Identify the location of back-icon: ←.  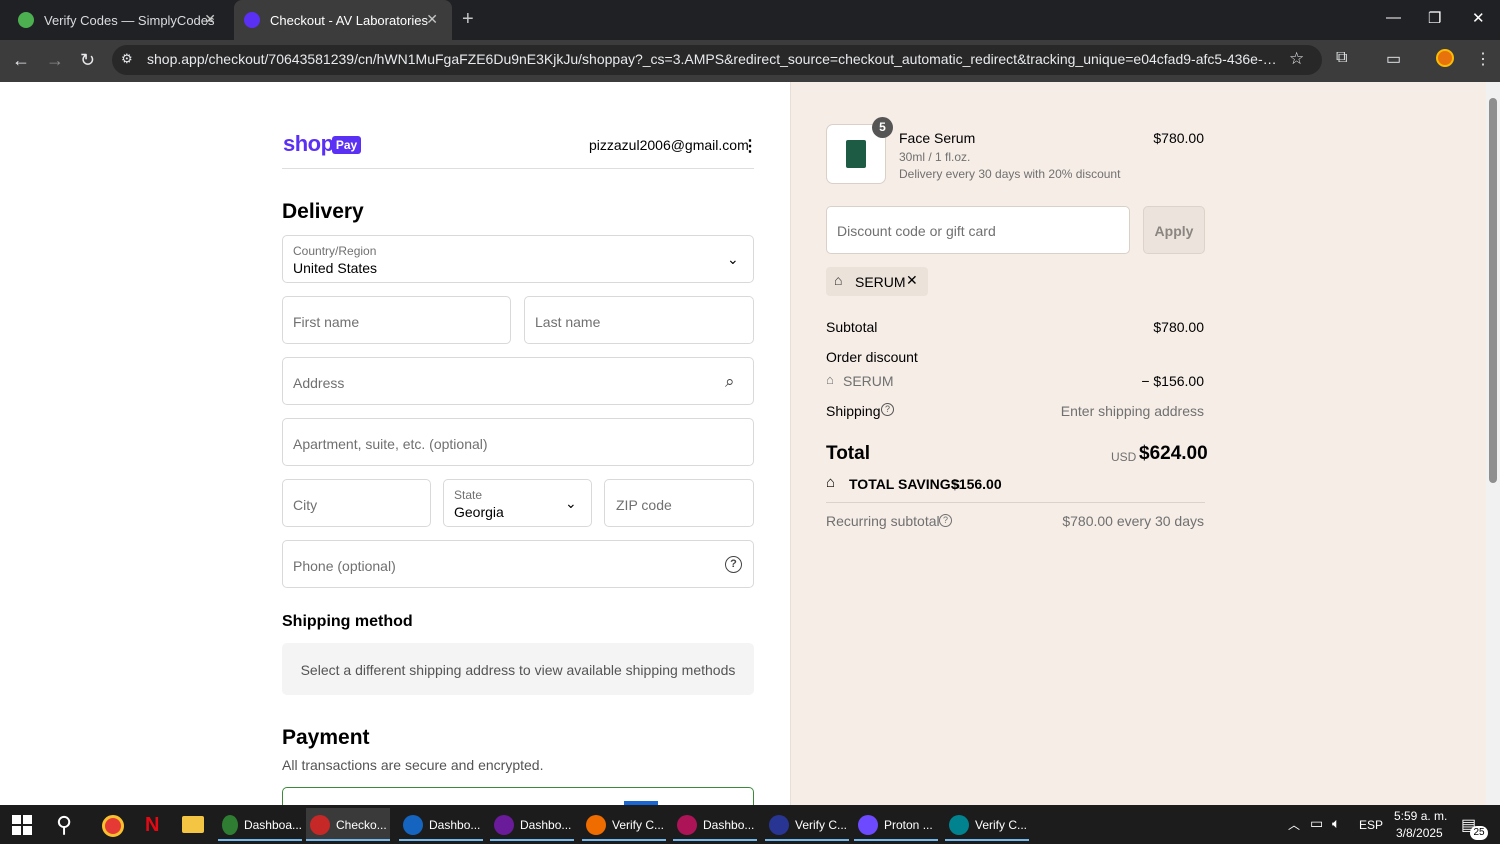
(21, 60).